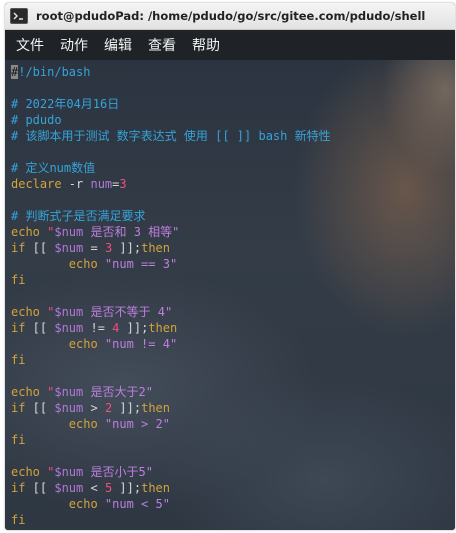  I want to click on code-line: if [[ $num < 5 ]];then, so click(171, 488).